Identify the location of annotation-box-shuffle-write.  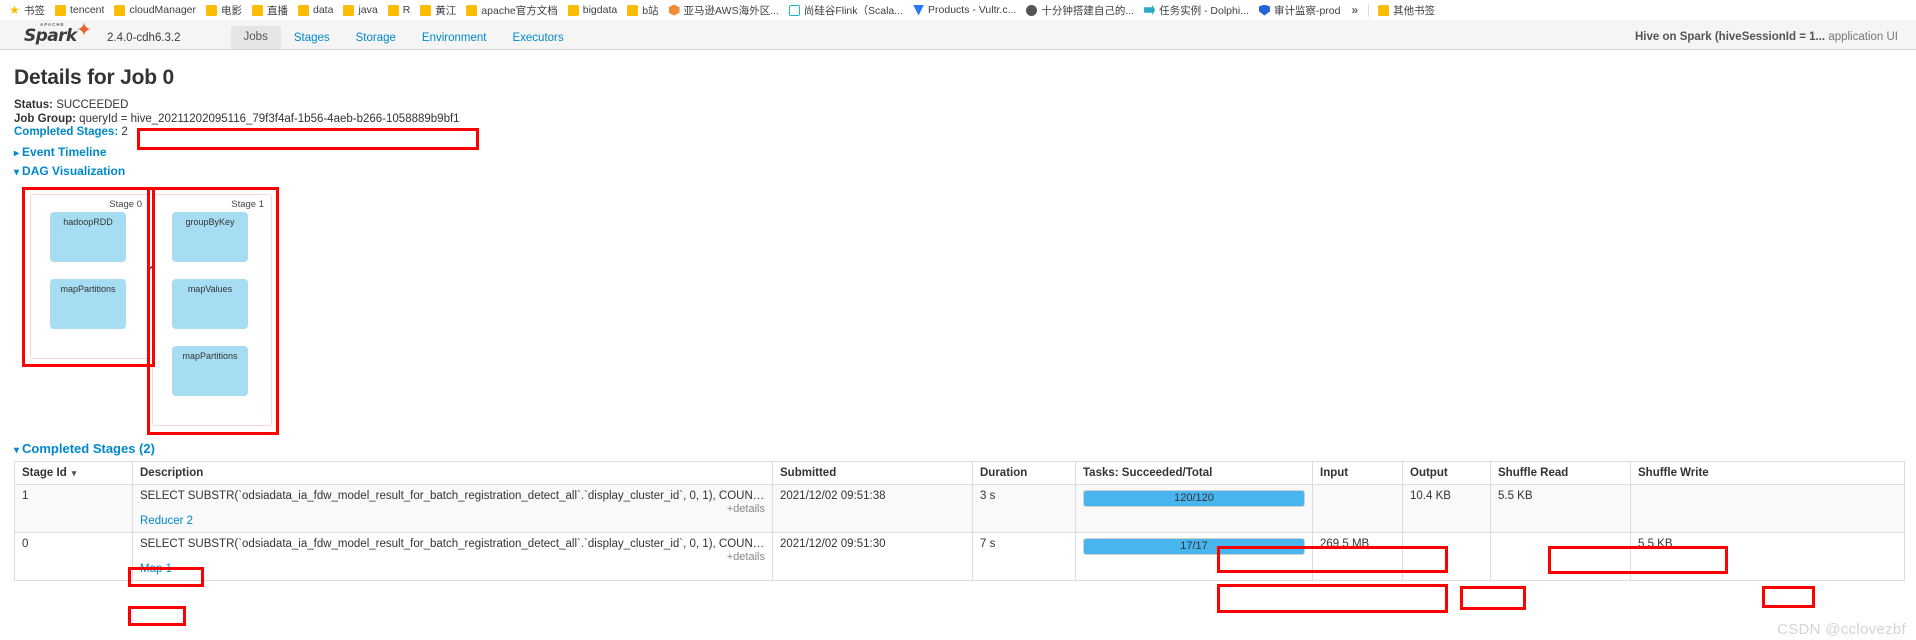
(1788, 597).